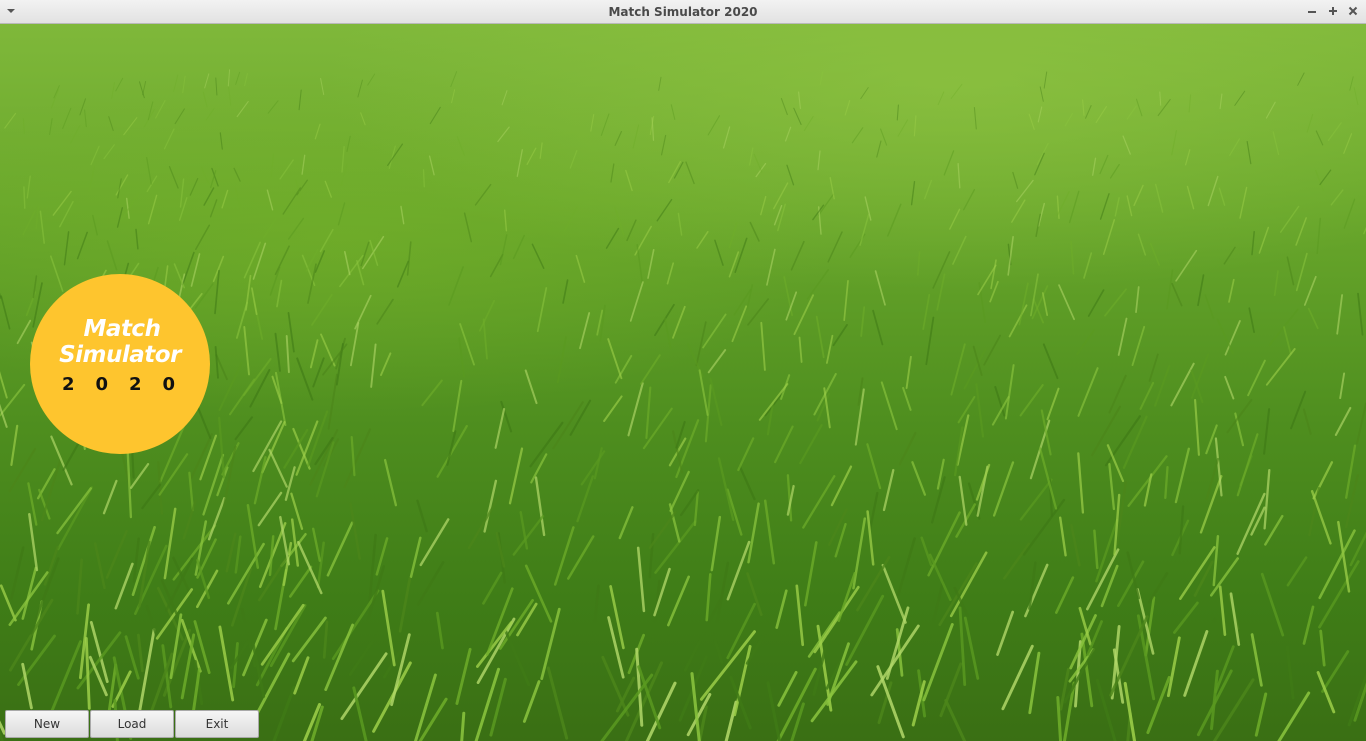 This screenshot has height=741, width=1366. I want to click on close-icon, so click(1353, 11).